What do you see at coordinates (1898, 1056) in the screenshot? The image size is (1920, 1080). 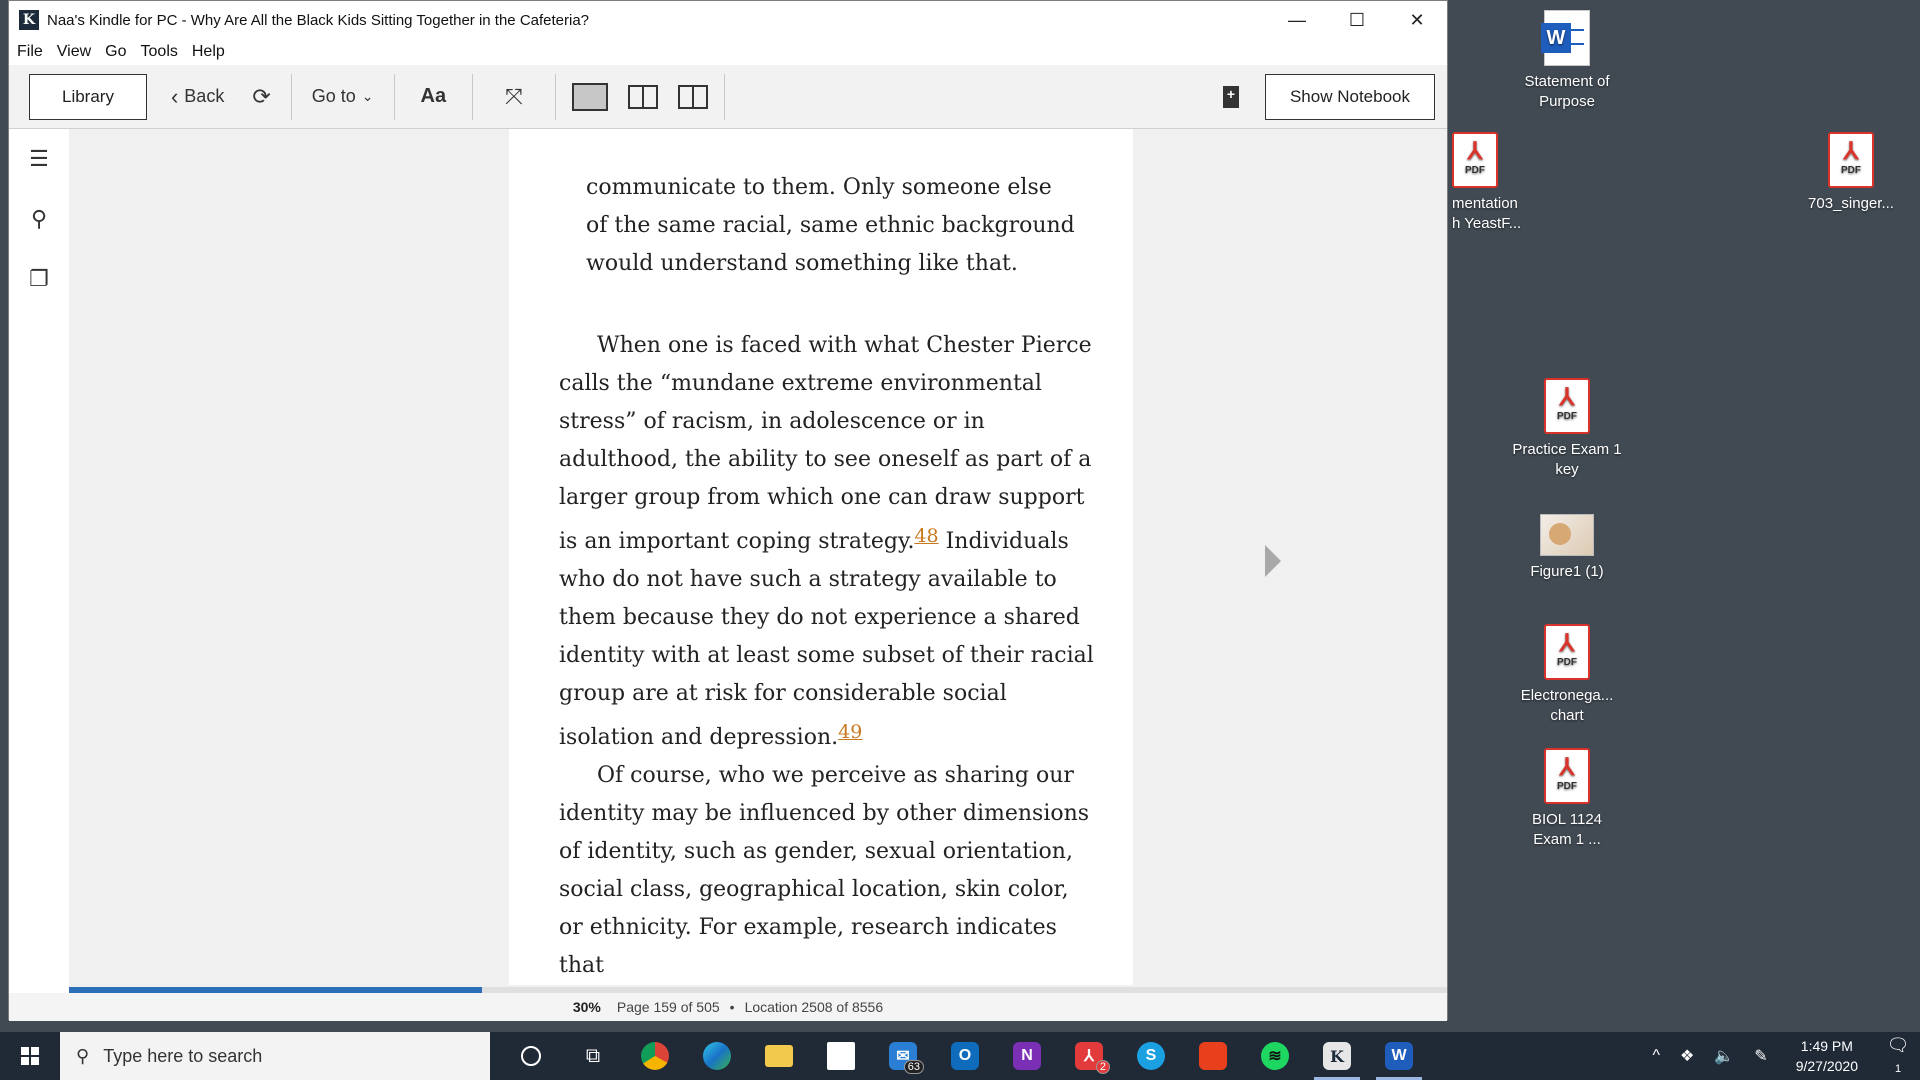 I see `notifications-button: 🗨 1` at bounding box center [1898, 1056].